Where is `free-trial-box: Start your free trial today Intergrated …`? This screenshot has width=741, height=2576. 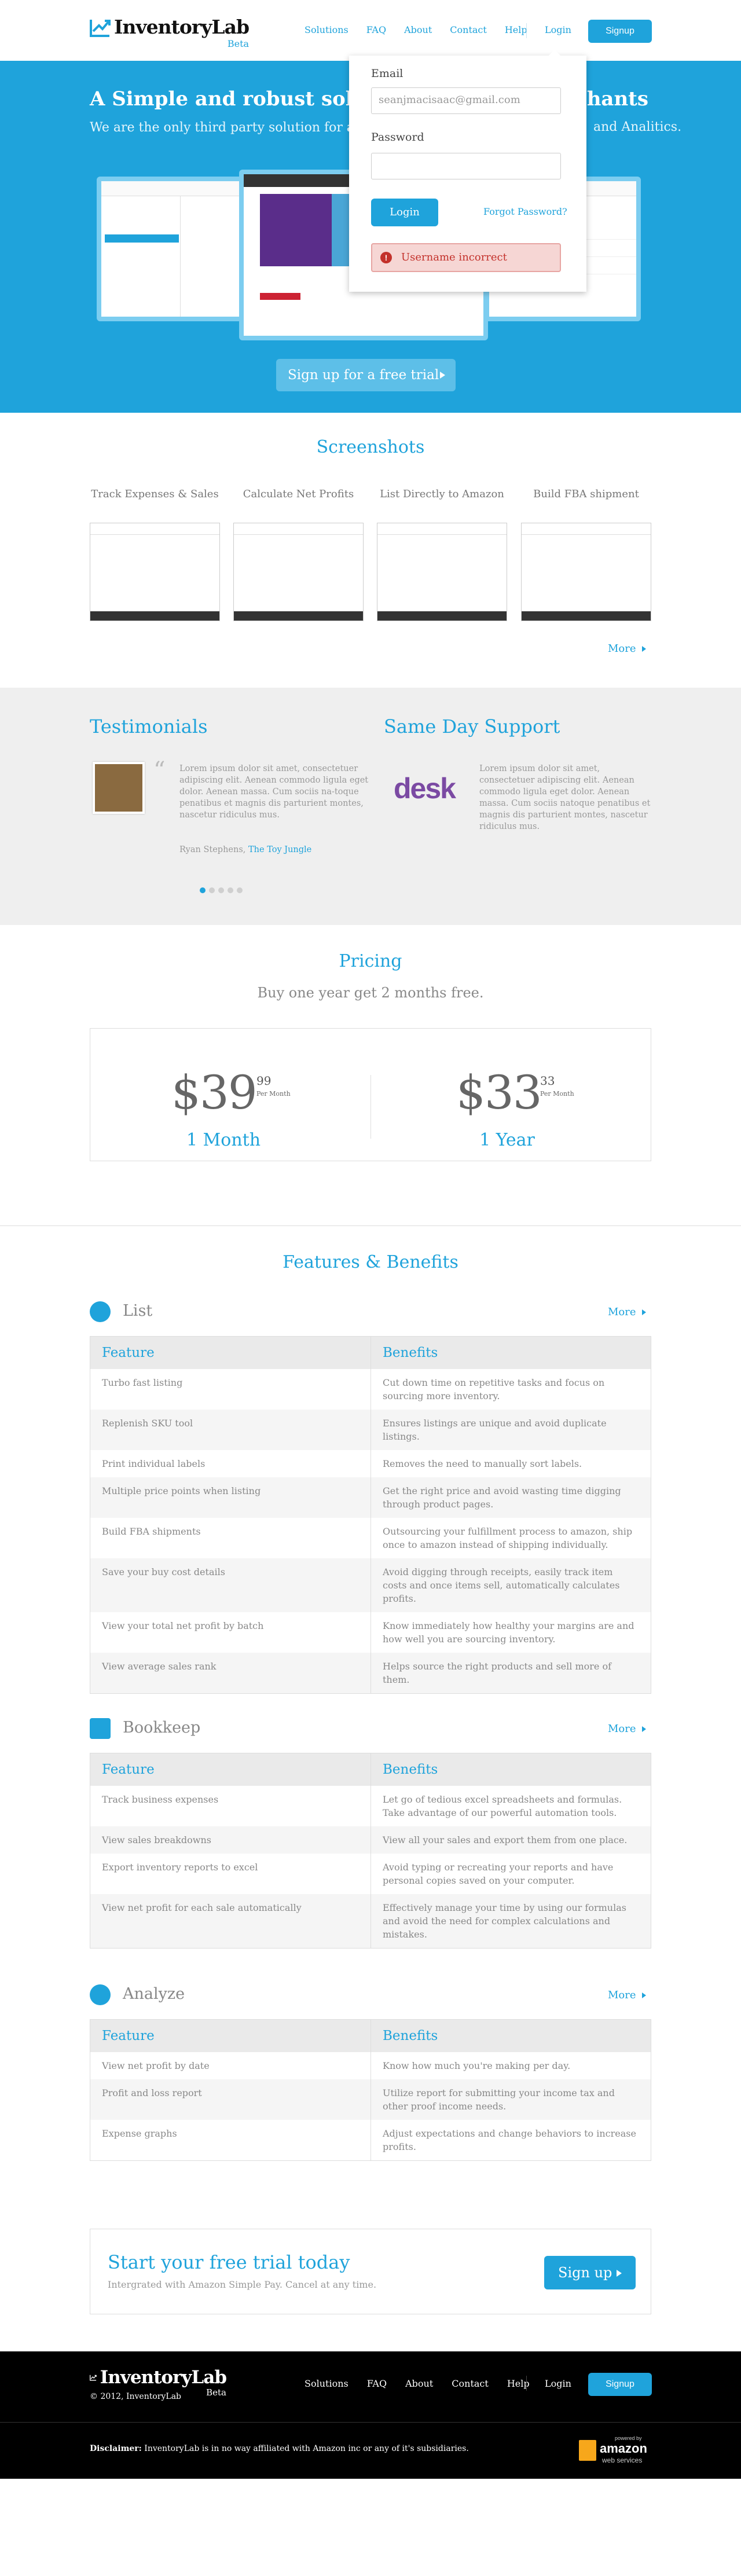 free-trial-box: Start your free trial today Intergrated … is located at coordinates (370, 2271).